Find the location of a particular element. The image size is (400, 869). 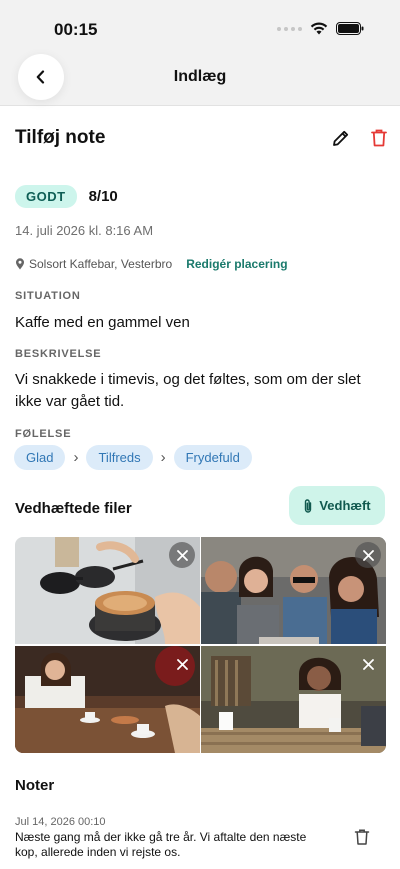

note-date: Jul 14, 2026 00:10 is located at coordinates (60, 822).